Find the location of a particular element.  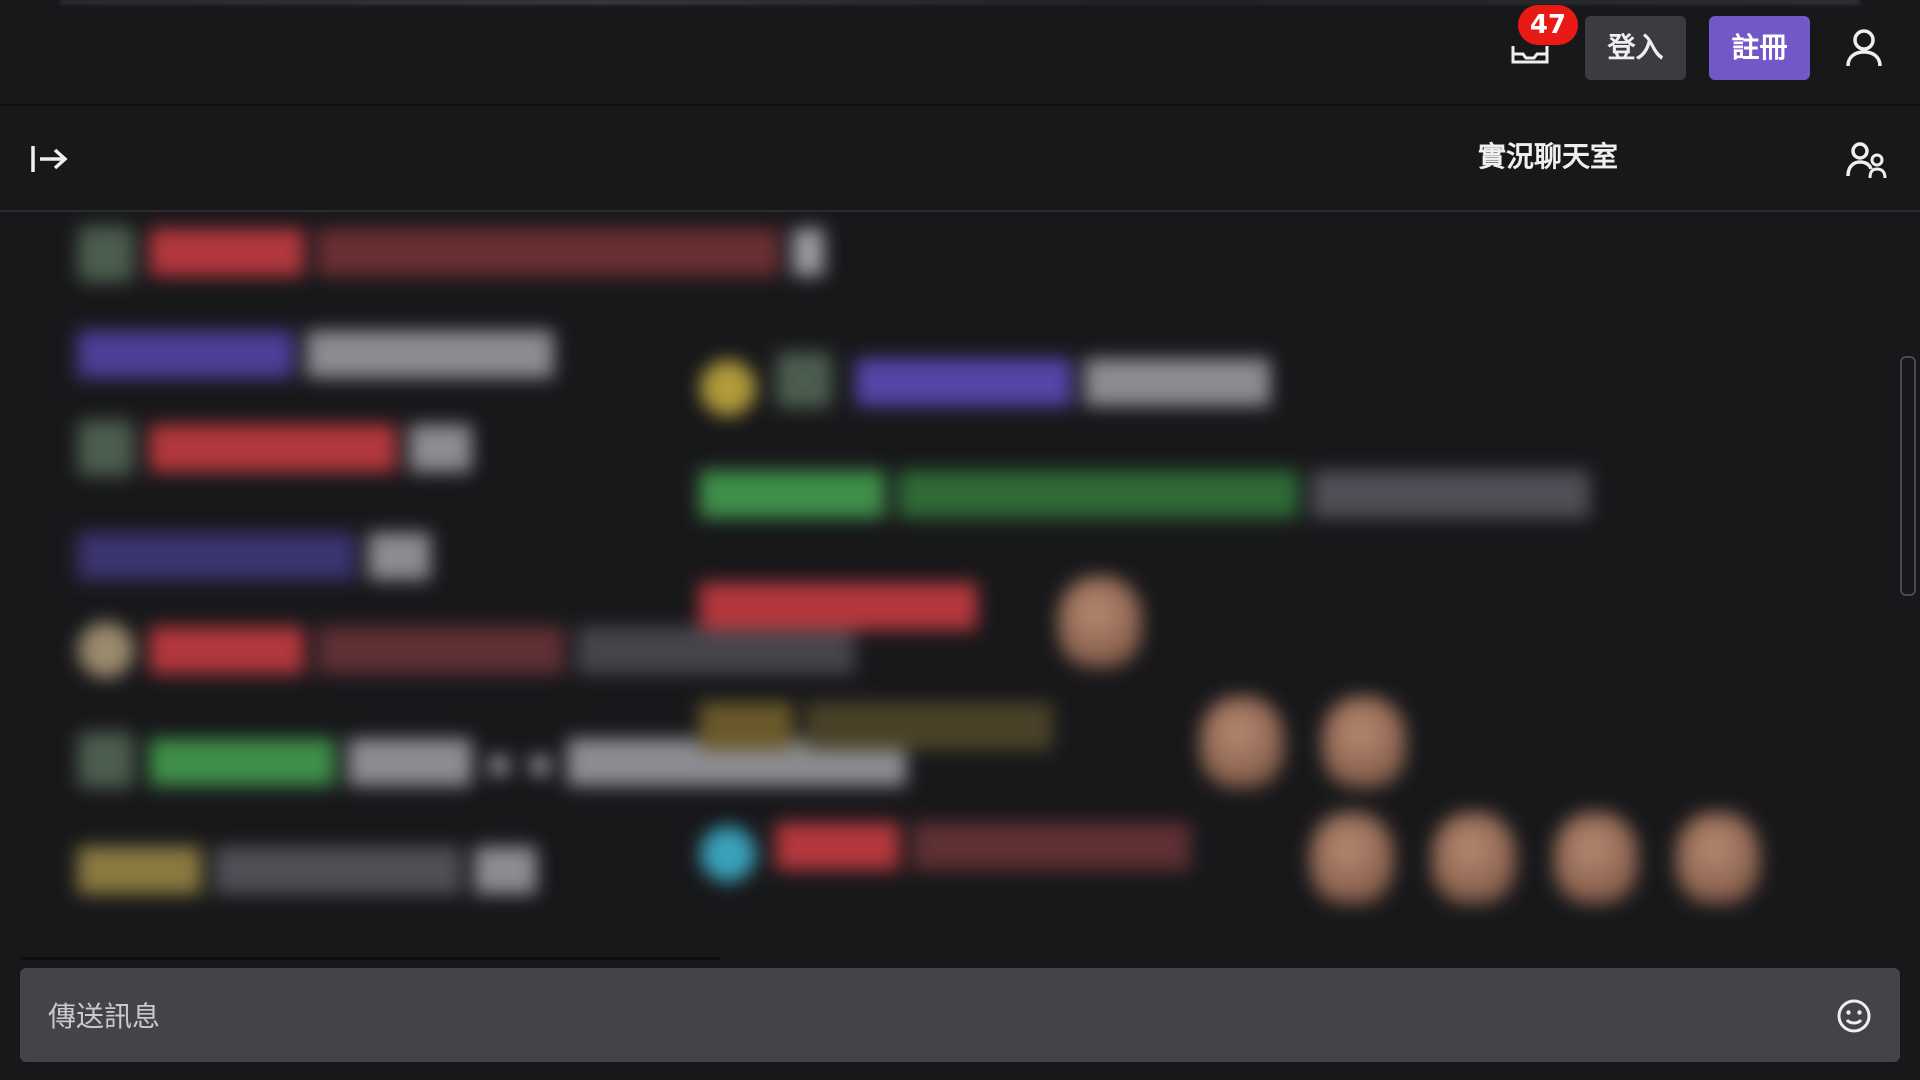

chat-composer is located at coordinates (960, 1016).